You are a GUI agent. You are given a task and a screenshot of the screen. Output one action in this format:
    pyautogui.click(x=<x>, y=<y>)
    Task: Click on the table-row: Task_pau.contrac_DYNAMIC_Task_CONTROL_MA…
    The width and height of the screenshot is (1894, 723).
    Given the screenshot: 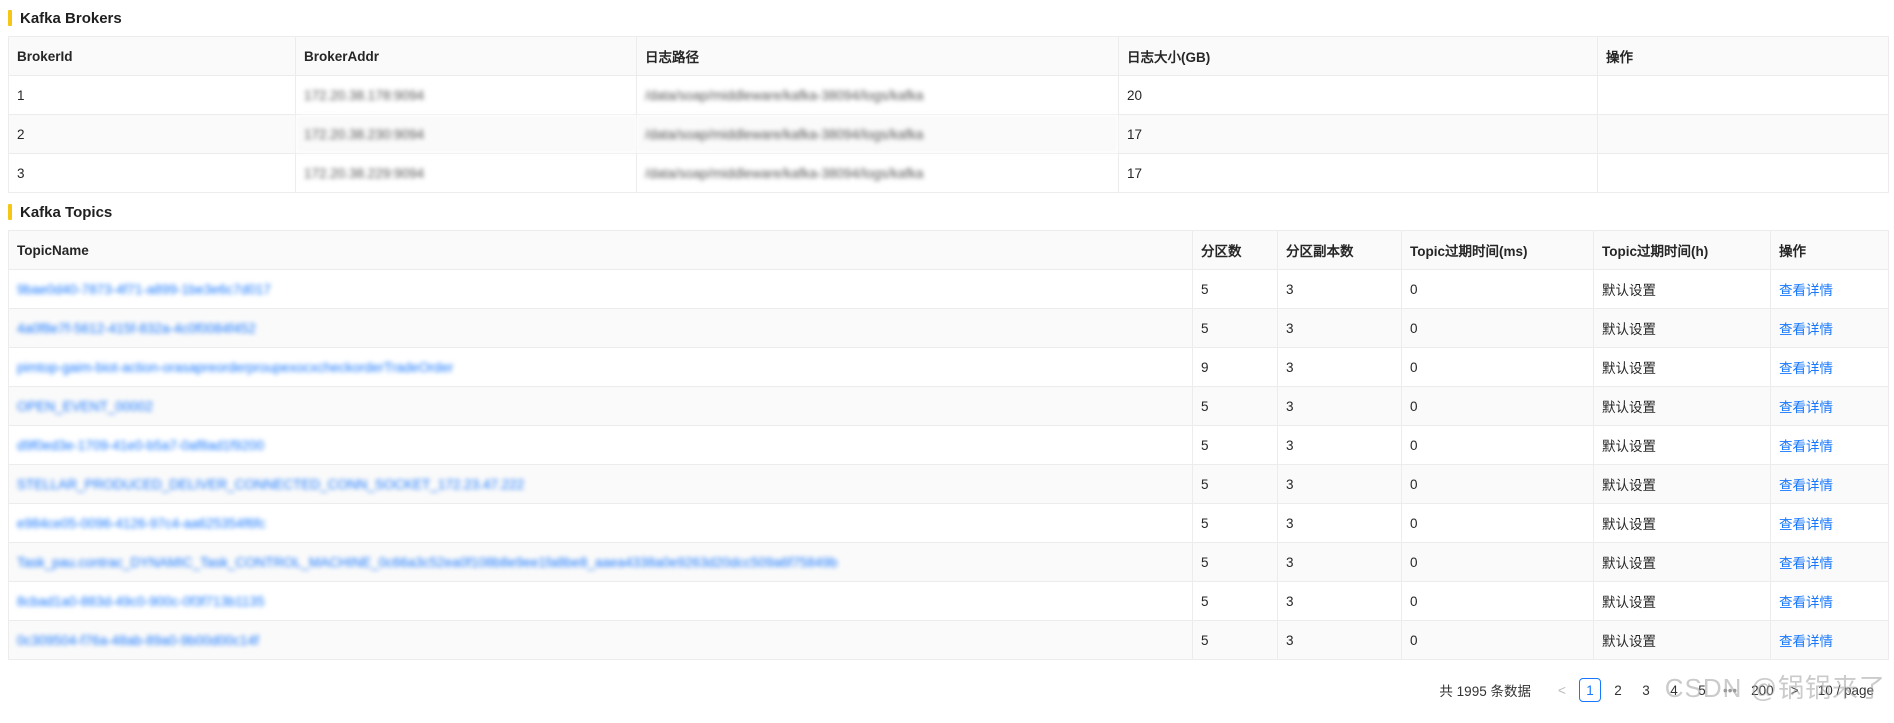 What is the action you would take?
    pyautogui.click(x=948, y=562)
    